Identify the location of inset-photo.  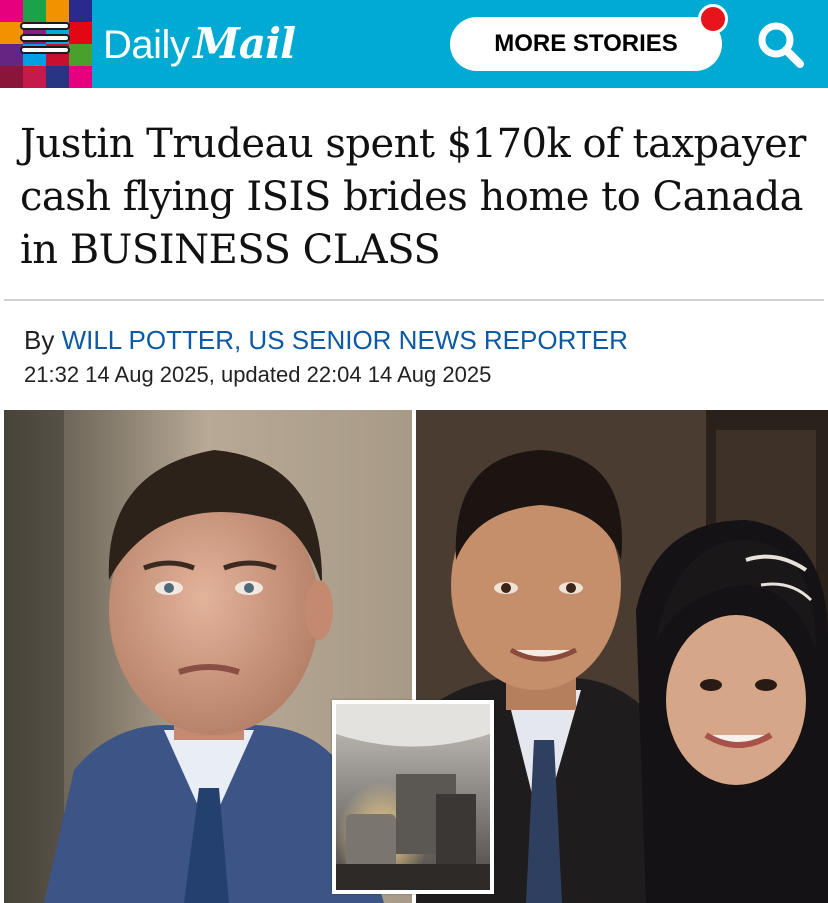
(413, 797).